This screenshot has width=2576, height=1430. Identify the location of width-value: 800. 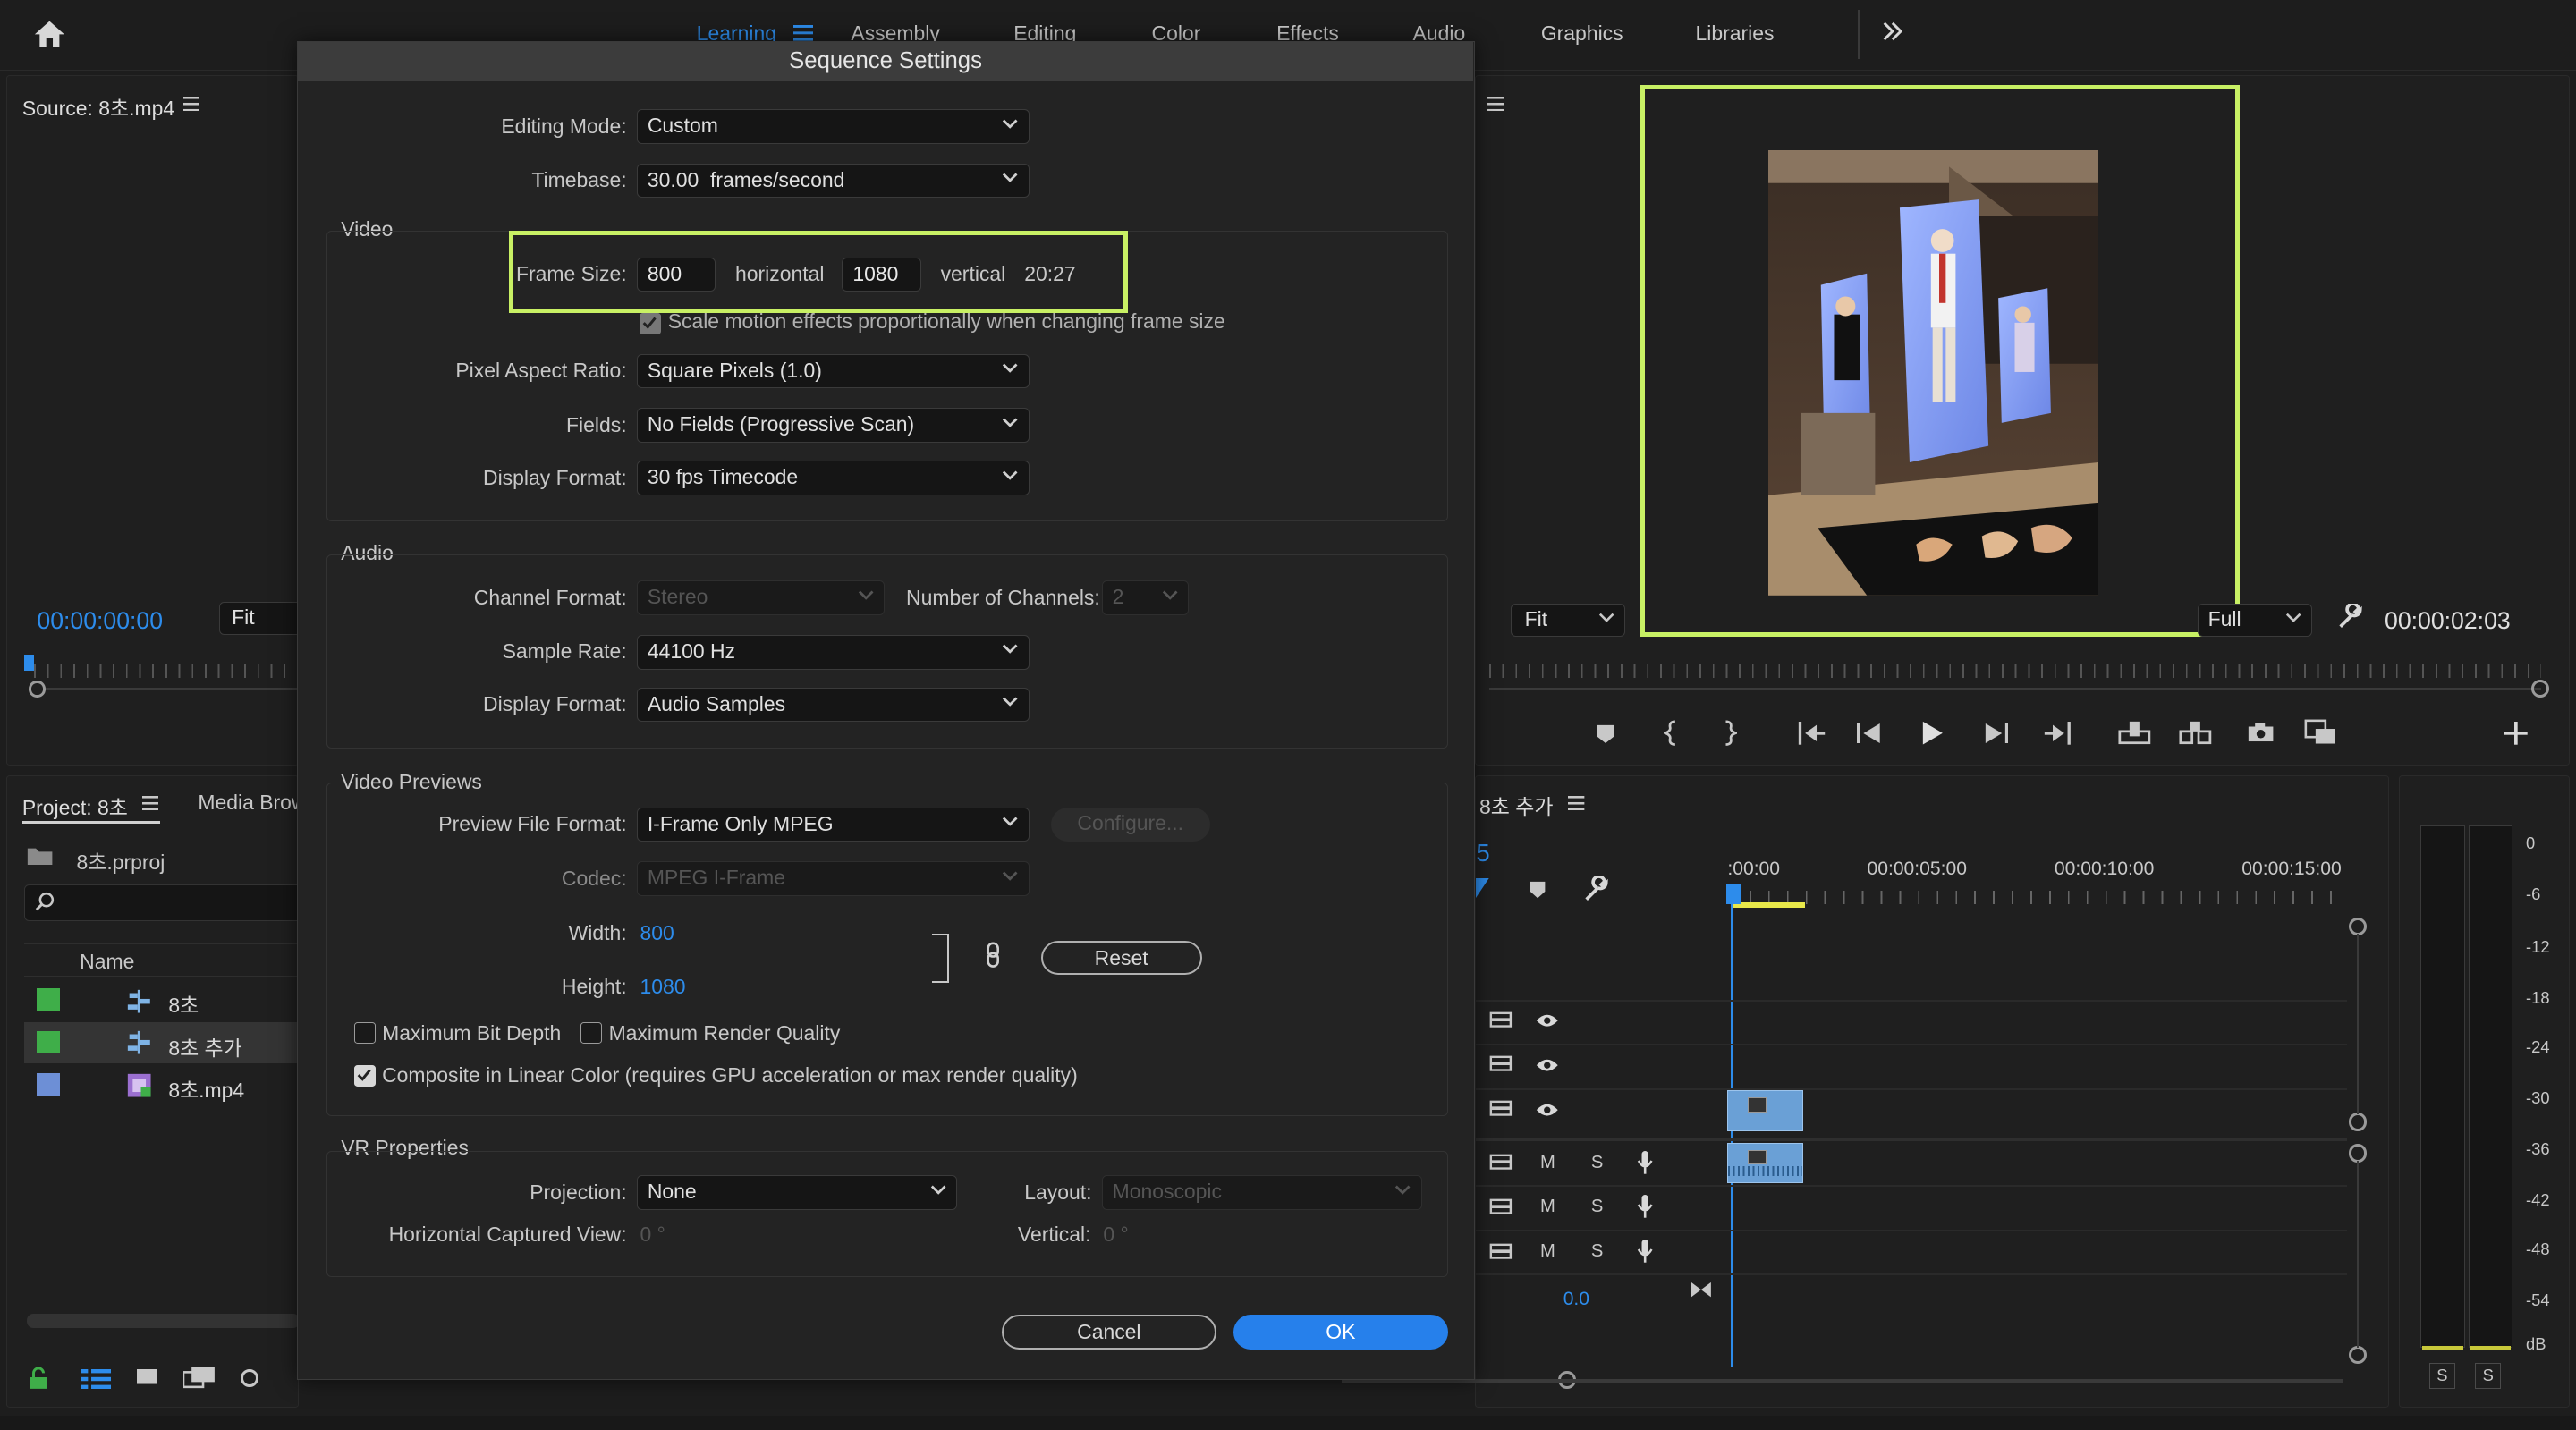
(657, 933).